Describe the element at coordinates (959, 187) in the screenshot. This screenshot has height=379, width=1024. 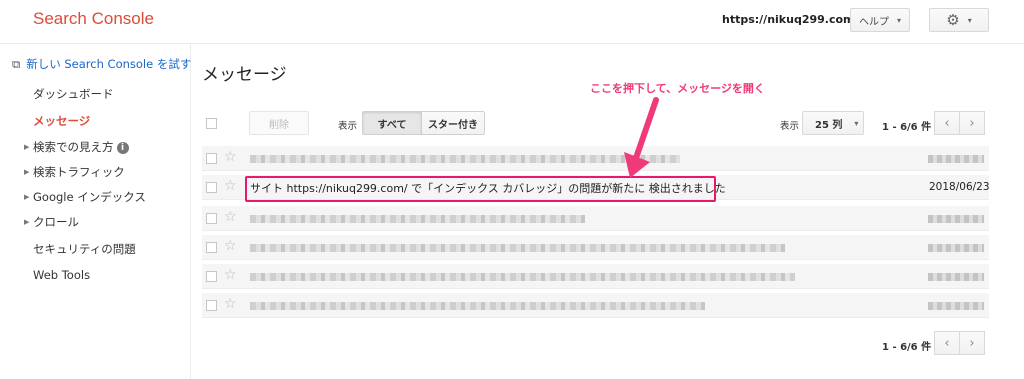
I see `message-date: 2018/06/23` at that location.